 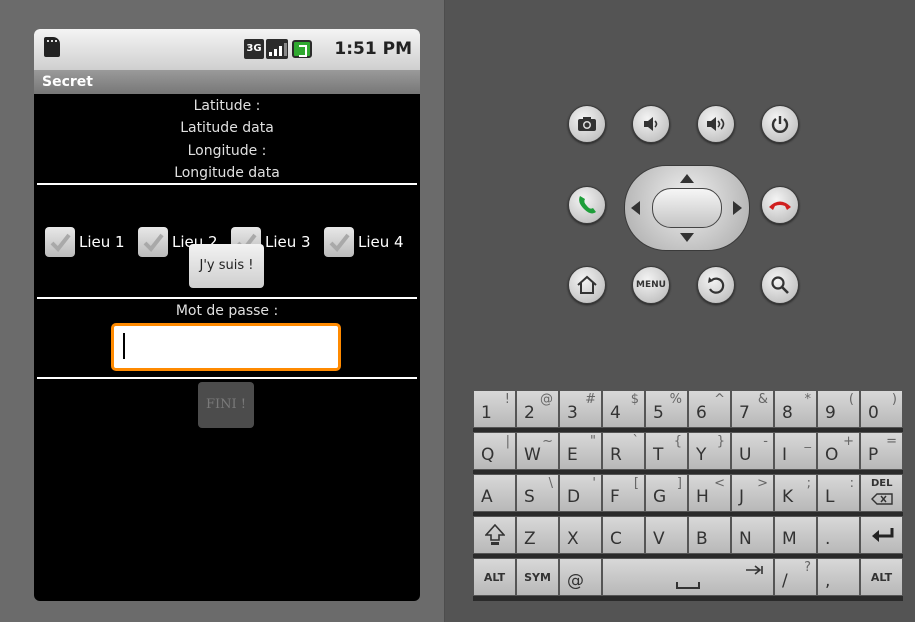 I want to click on key-alt-label: ], so click(x=679, y=483).